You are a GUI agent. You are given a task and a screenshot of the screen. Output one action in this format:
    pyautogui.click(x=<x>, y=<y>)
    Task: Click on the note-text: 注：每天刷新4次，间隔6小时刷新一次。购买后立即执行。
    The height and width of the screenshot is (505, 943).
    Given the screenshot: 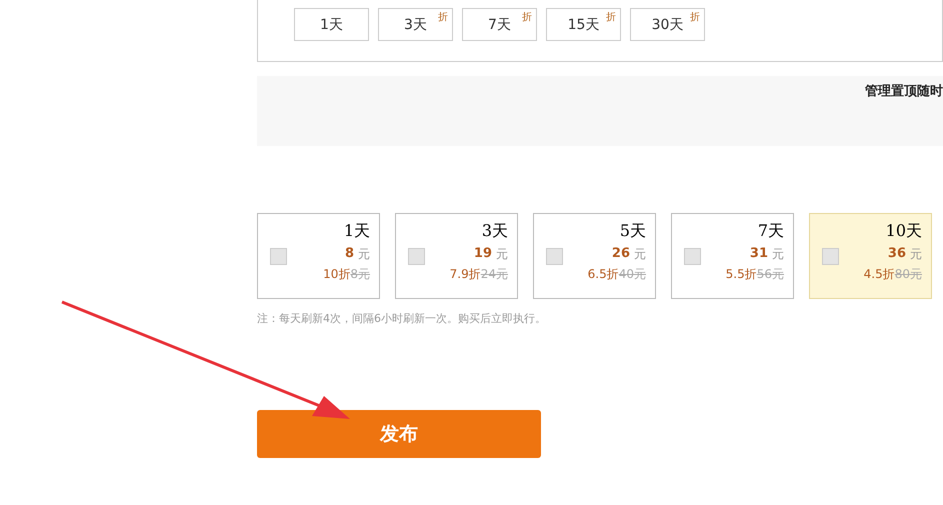 What is the action you would take?
    pyautogui.click(x=402, y=318)
    